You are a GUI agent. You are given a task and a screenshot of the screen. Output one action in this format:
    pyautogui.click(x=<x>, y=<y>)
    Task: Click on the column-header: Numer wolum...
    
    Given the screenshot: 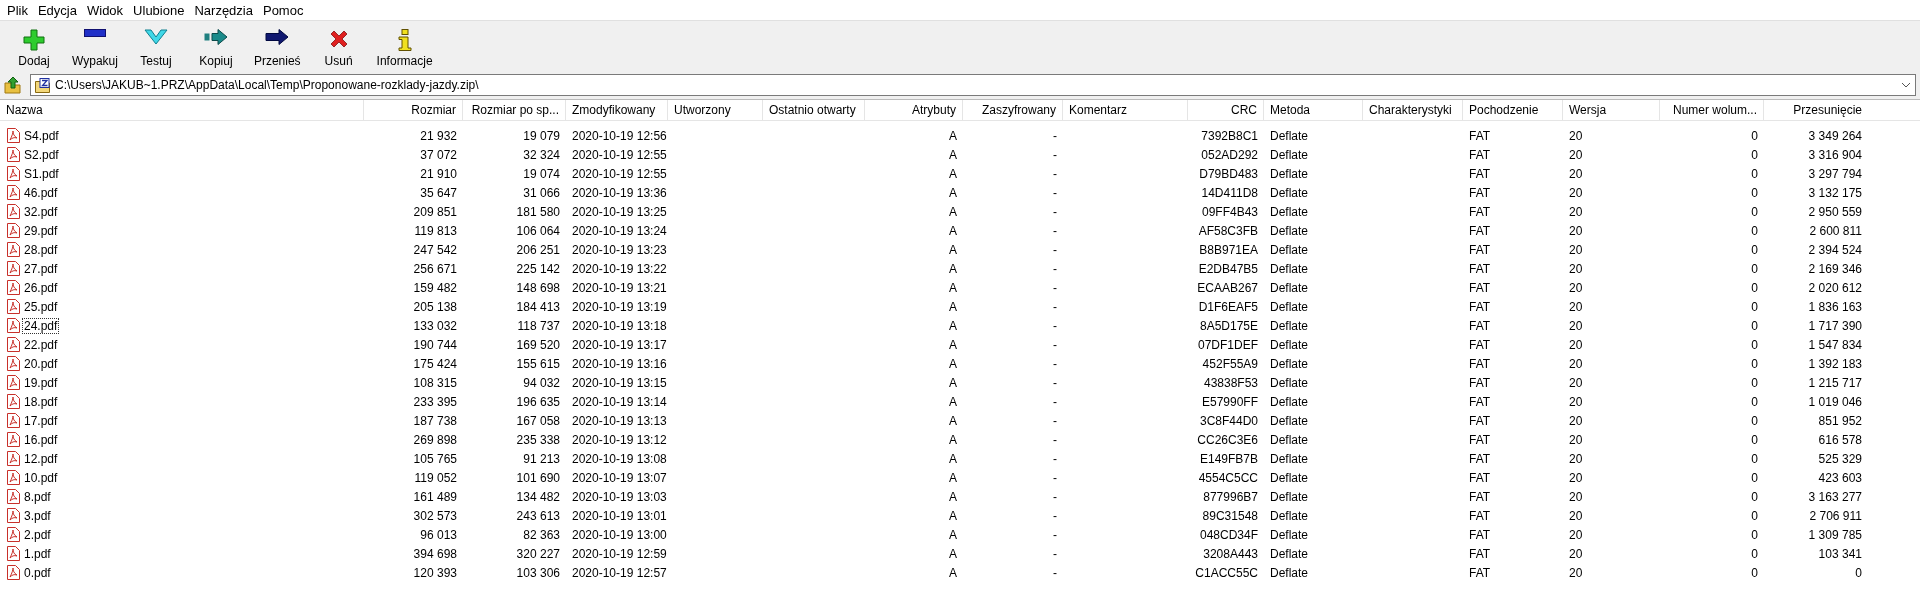 What is the action you would take?
    pyautogui.click(x=1712, y=110)
    